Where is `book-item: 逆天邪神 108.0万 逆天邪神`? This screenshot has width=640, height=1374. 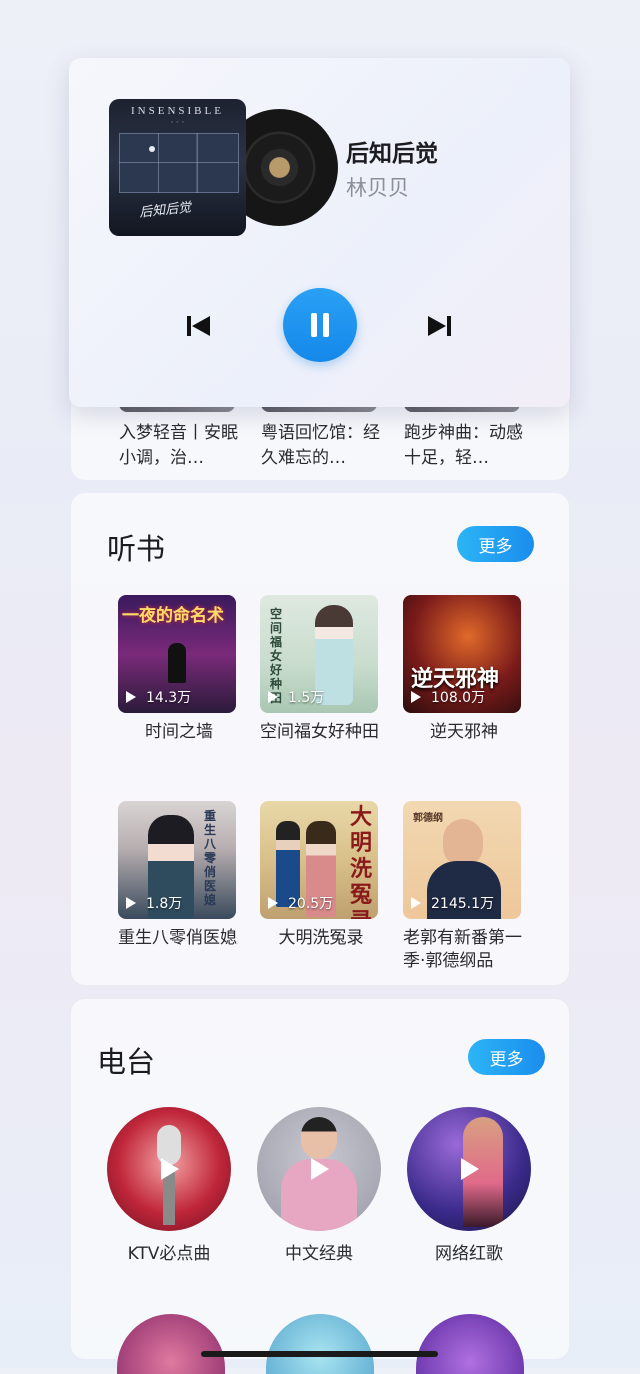 book-item: 逆天邪神 108.0万 逆天邪神 is located at coordinates (467, 669).